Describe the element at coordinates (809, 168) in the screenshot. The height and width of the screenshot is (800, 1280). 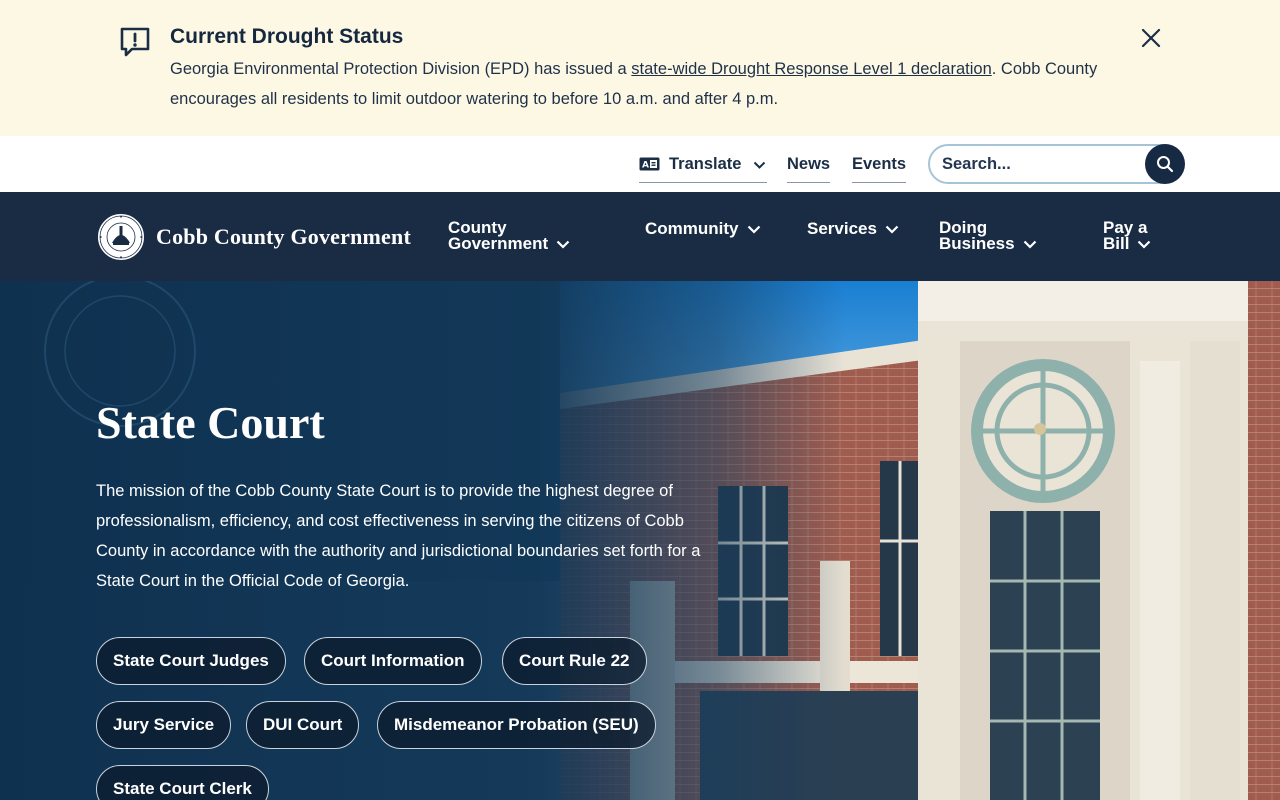
I see `news-link: News` at that location.